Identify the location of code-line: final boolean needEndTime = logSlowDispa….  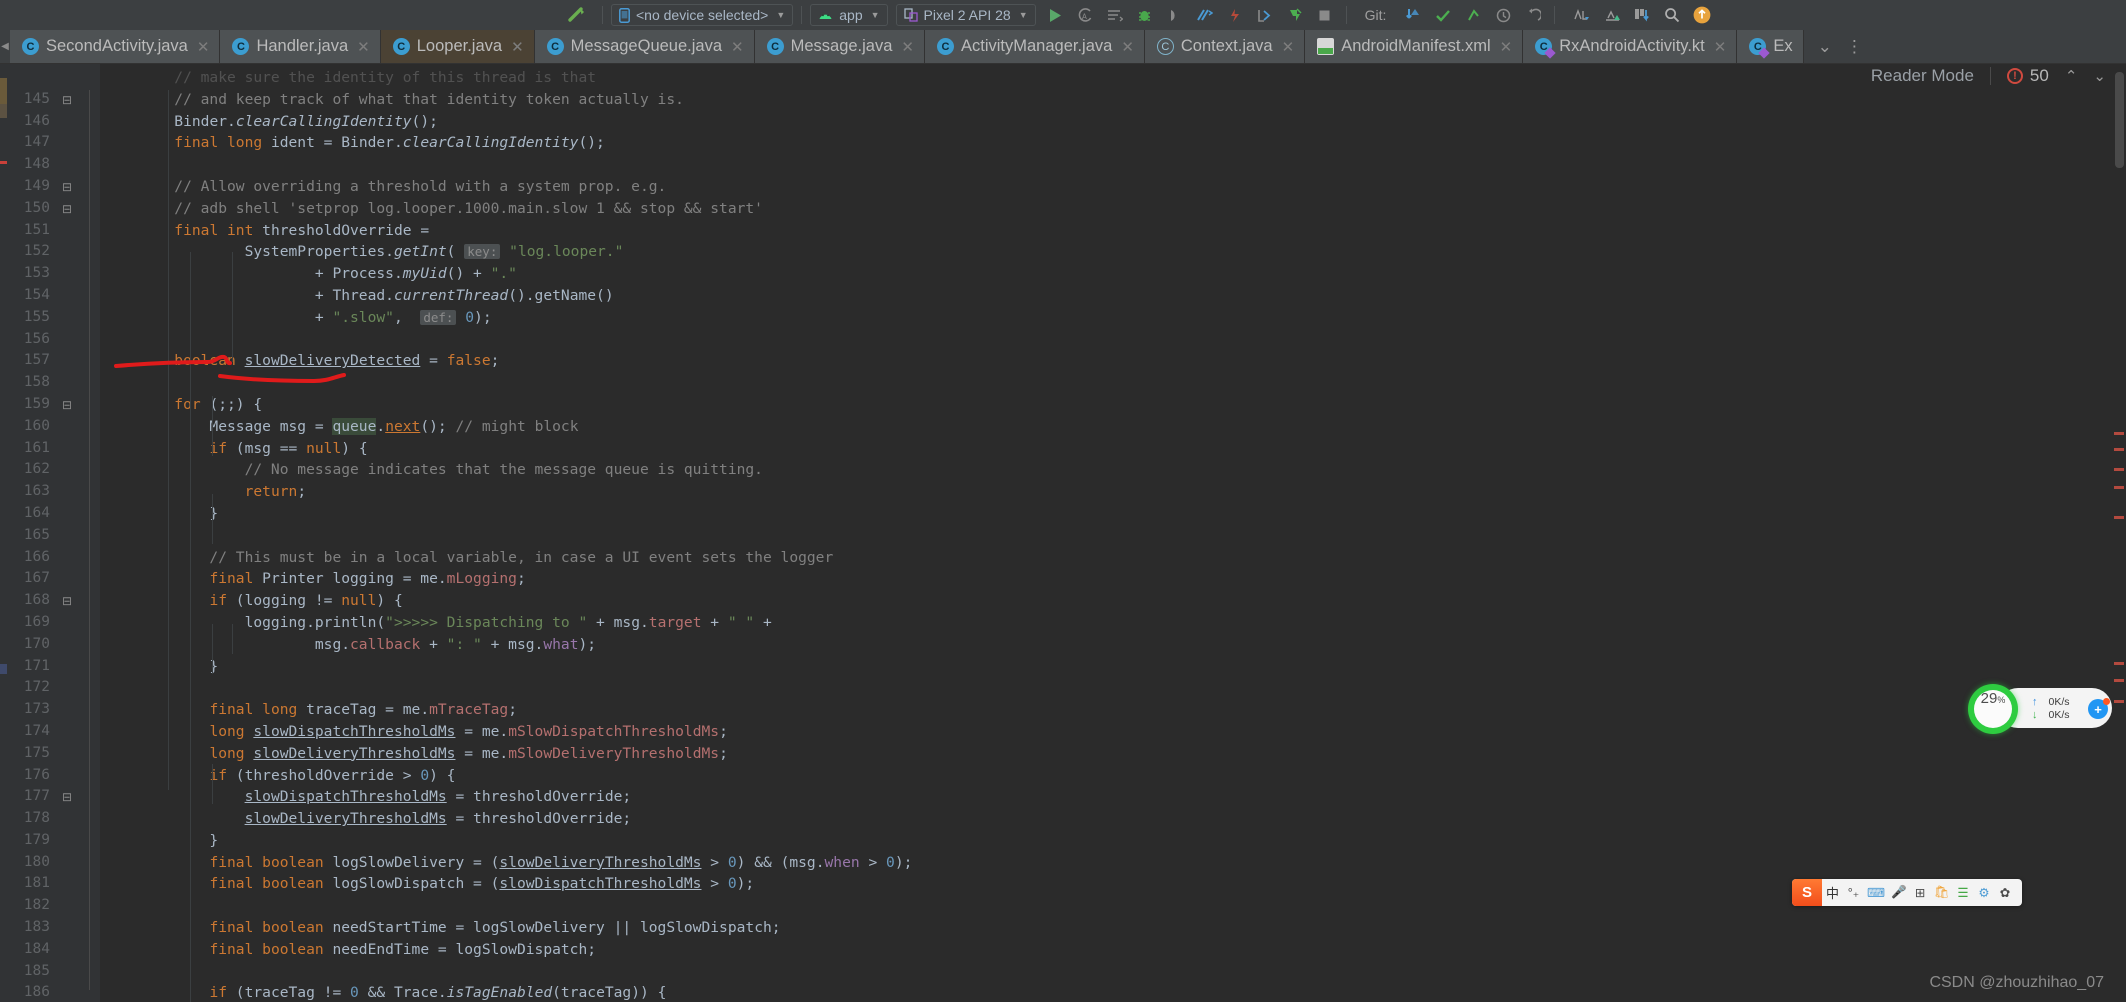
(1115, 950).